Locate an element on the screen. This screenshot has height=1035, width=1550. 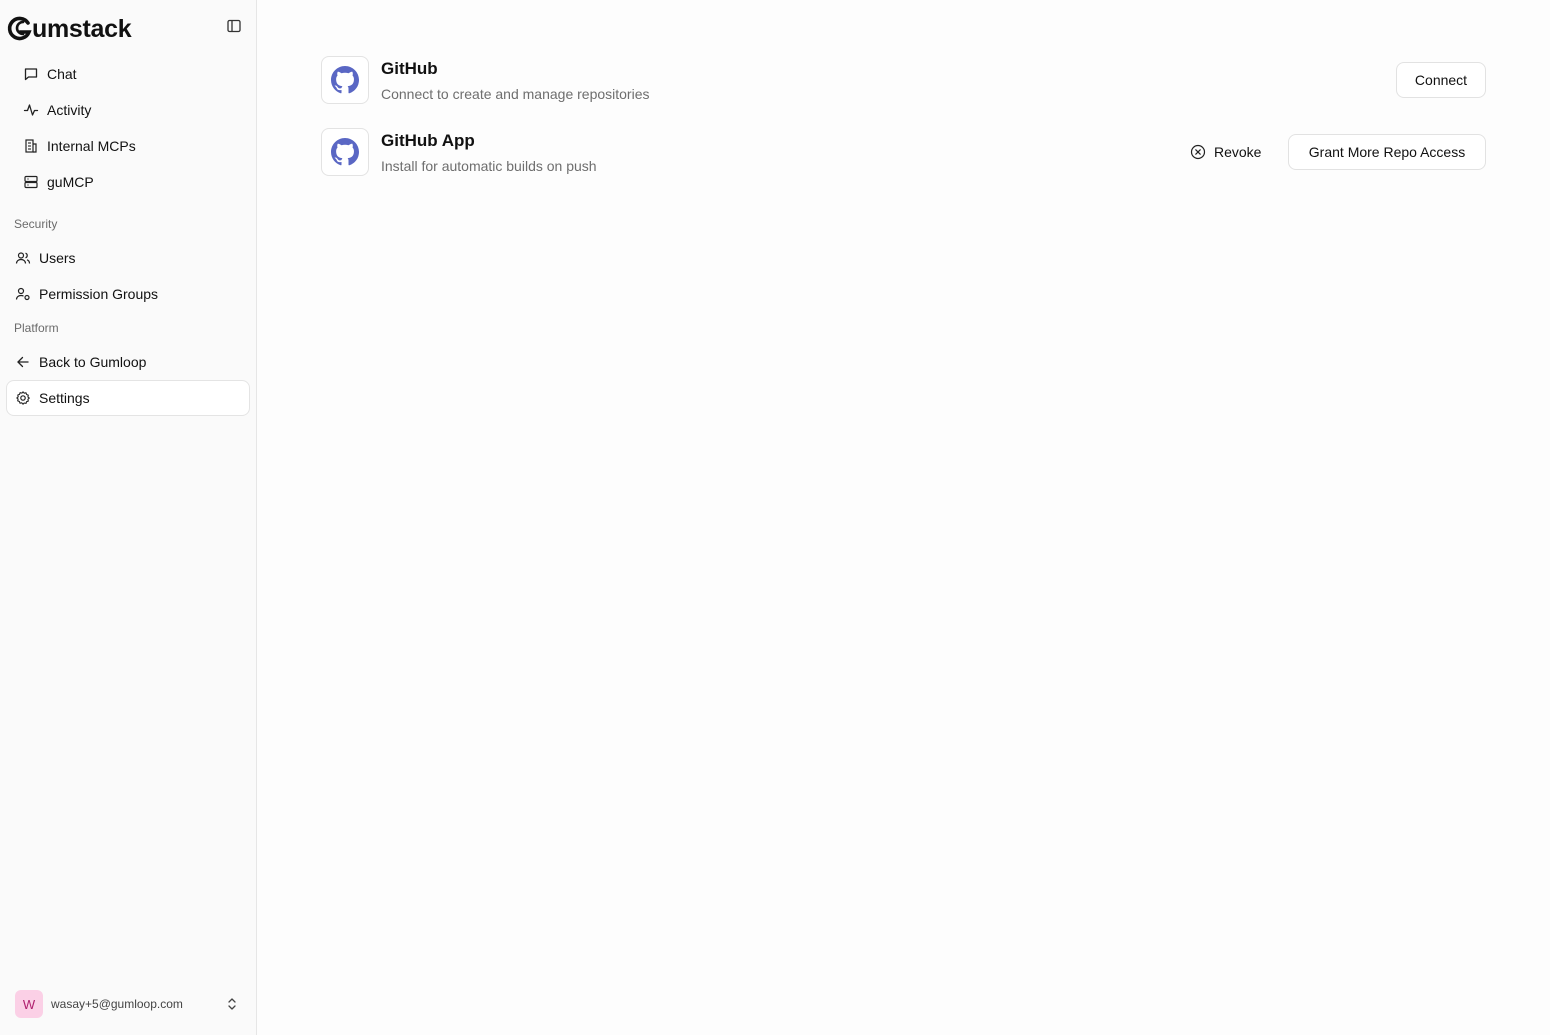
sidebar-item-label: Internal MCPs is located at coordinates (91, 146).